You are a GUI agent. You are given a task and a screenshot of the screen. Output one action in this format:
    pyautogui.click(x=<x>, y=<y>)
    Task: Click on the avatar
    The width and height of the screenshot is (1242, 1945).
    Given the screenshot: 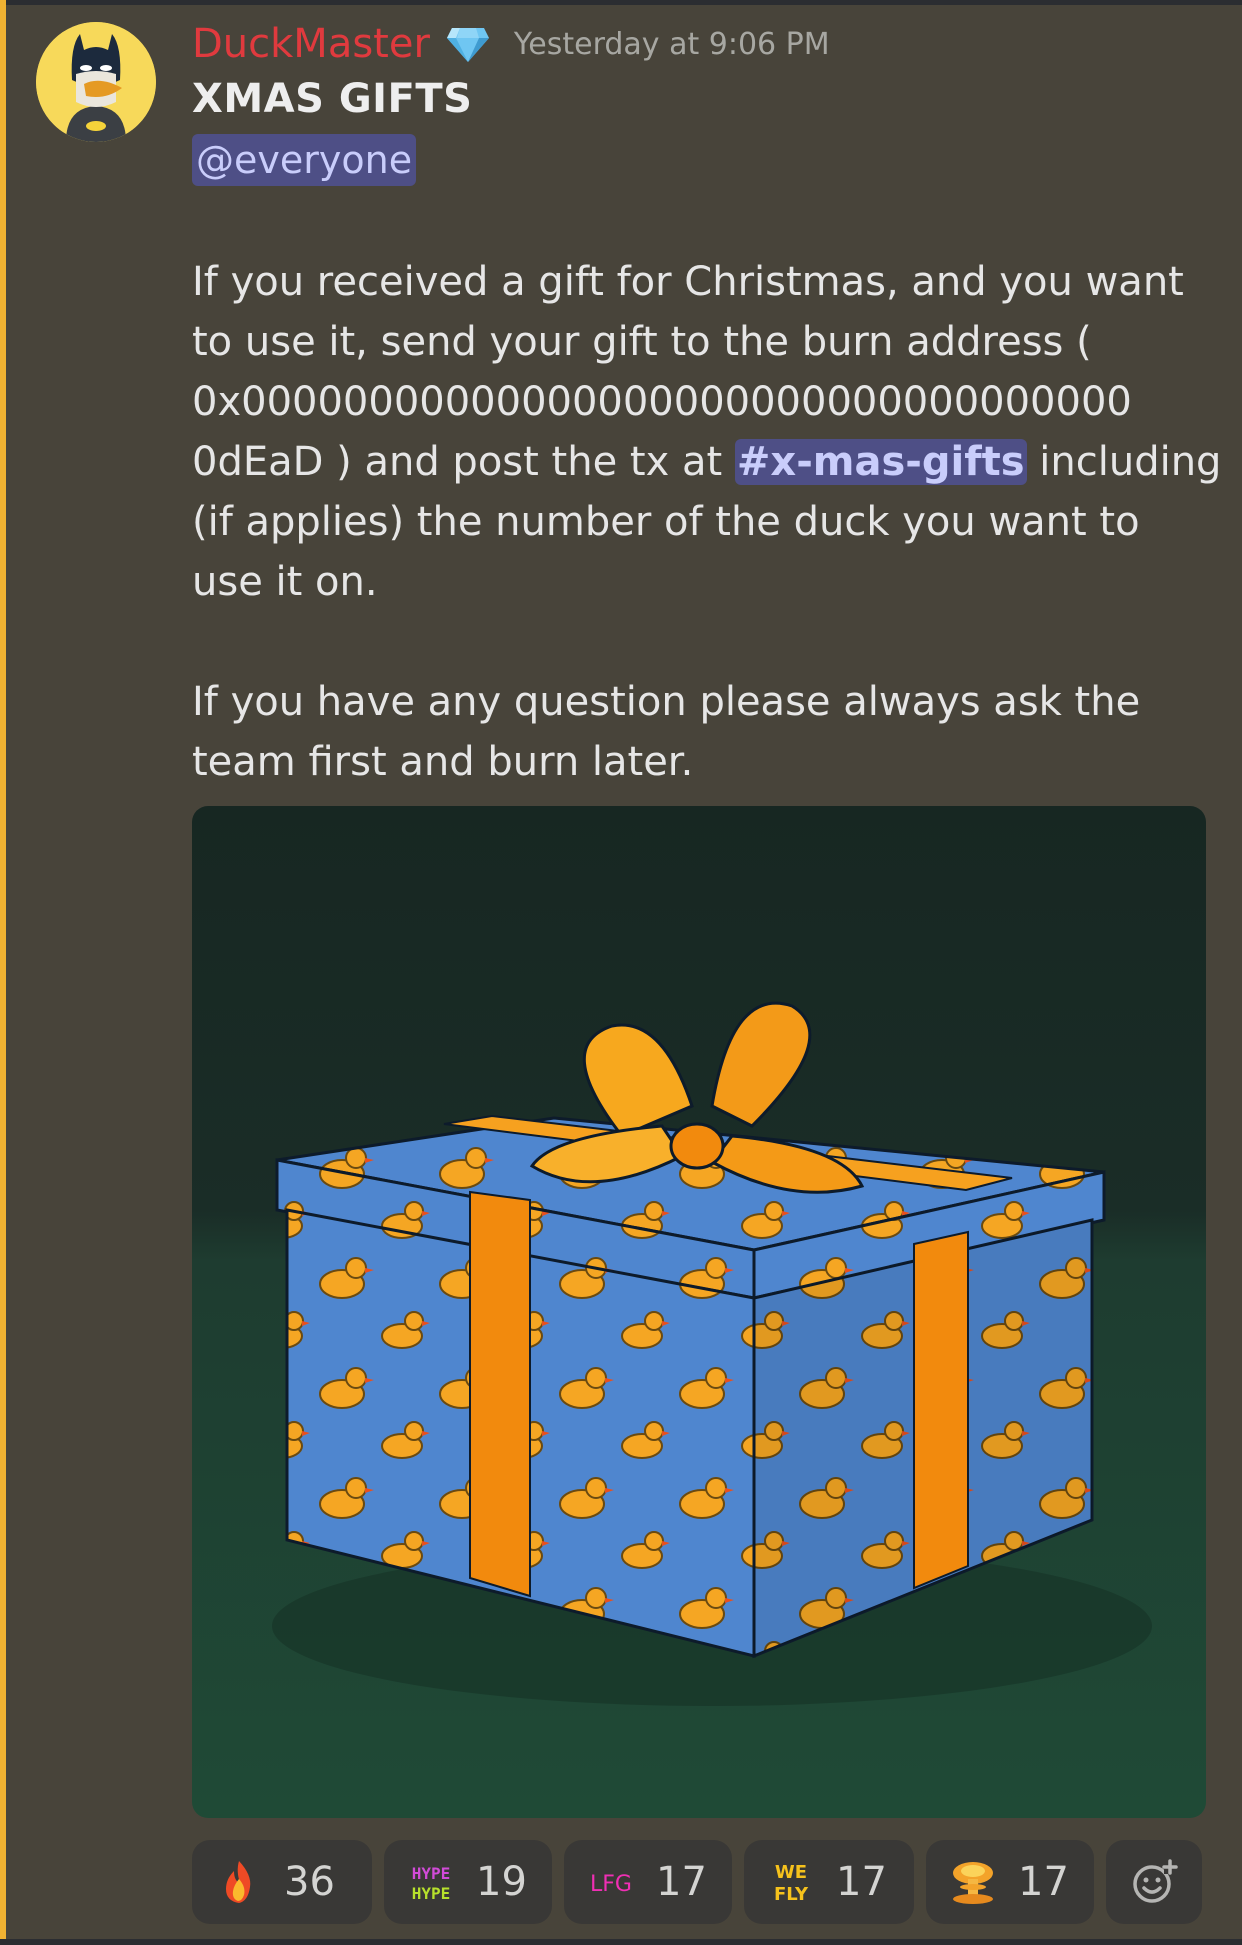 What is the action you would take?
    pyautogui.click(x=96, y=82)
    